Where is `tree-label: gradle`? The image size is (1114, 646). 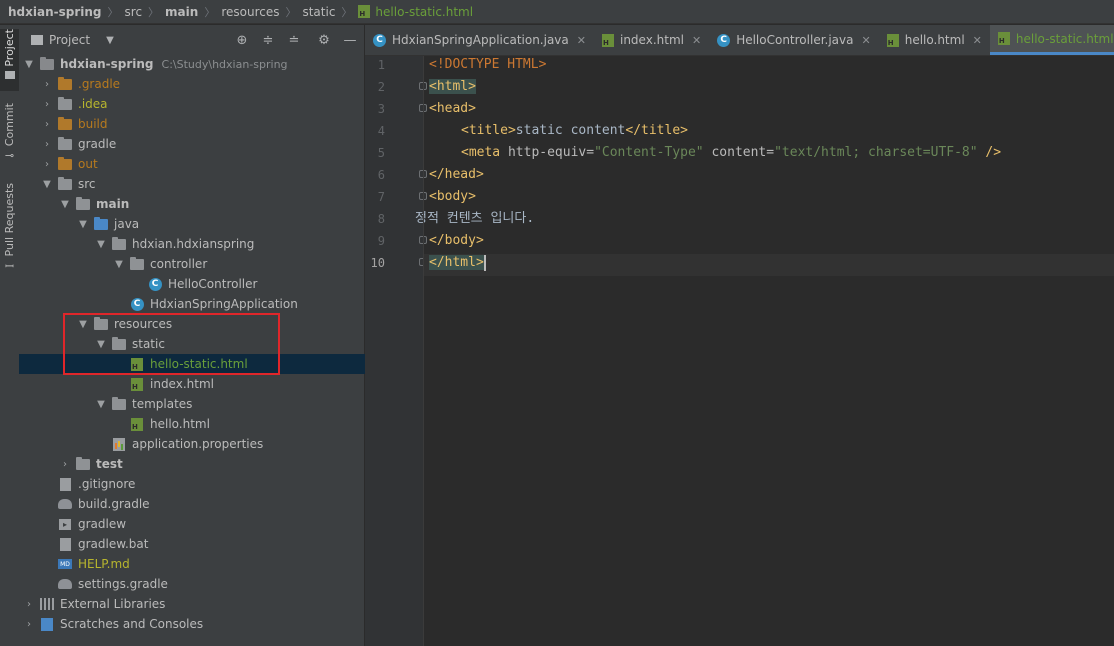 tree-label: gradle is located at coordinates (97, 144).